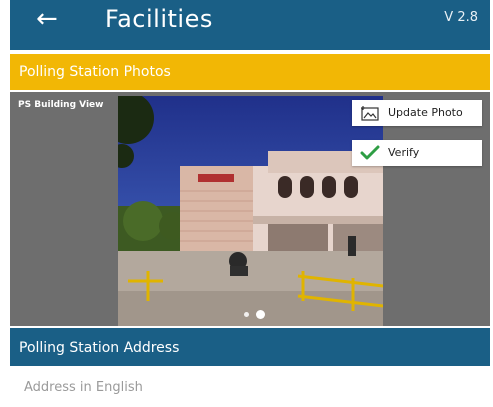 The height and width of the screenshot is (407, 493). Describe the element at coordinates (404, 152) in the screenshot. I see `verify-label: Verify` at that location.